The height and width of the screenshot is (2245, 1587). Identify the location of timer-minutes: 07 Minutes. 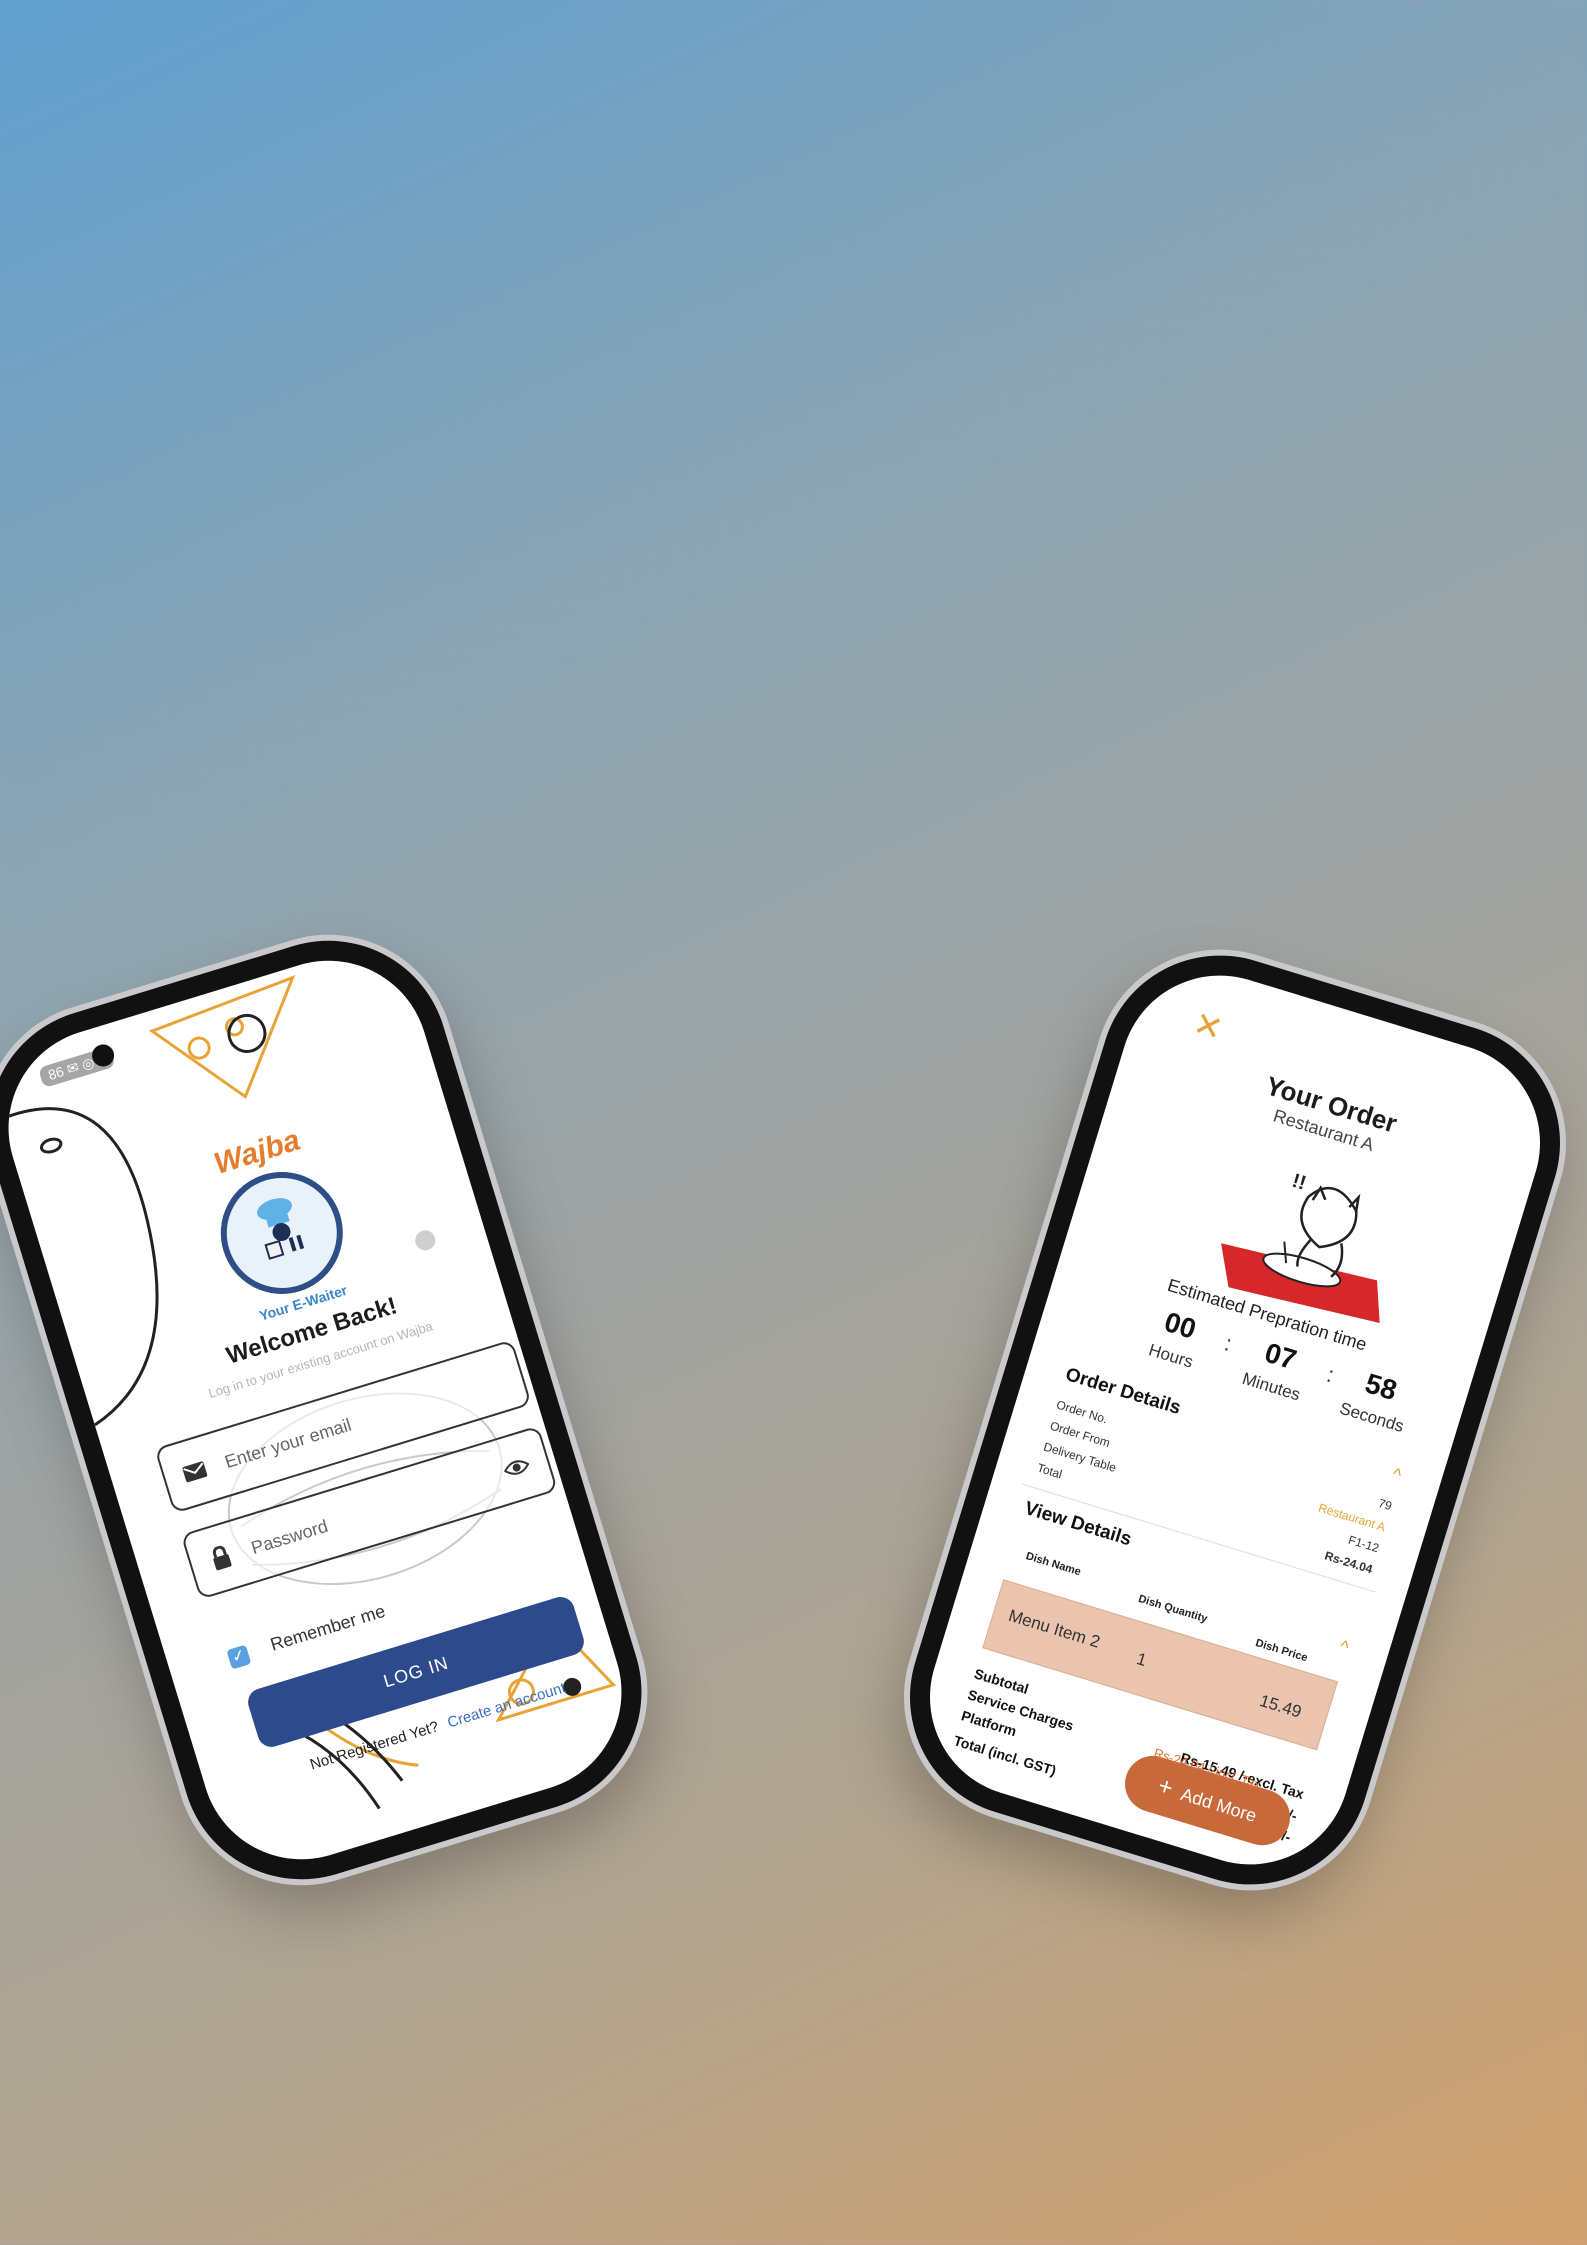
(1276, 1369).